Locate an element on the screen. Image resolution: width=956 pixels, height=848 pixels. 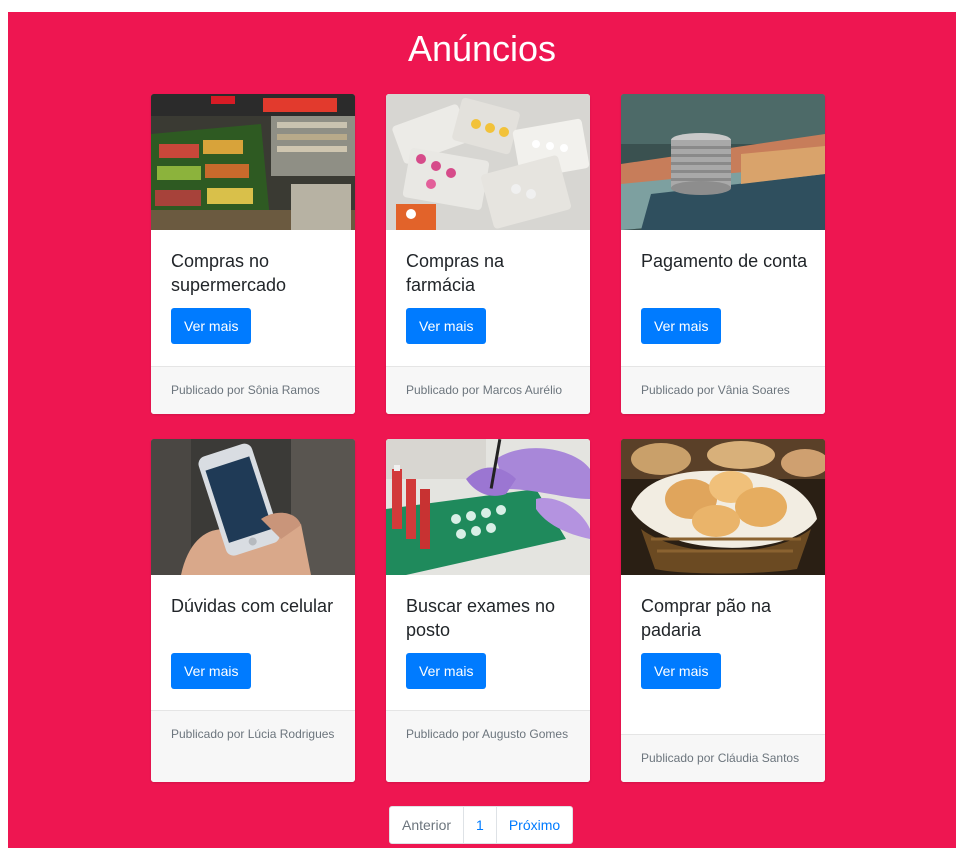
pagination-page-1: 1 is located at coordinates (480, 825).